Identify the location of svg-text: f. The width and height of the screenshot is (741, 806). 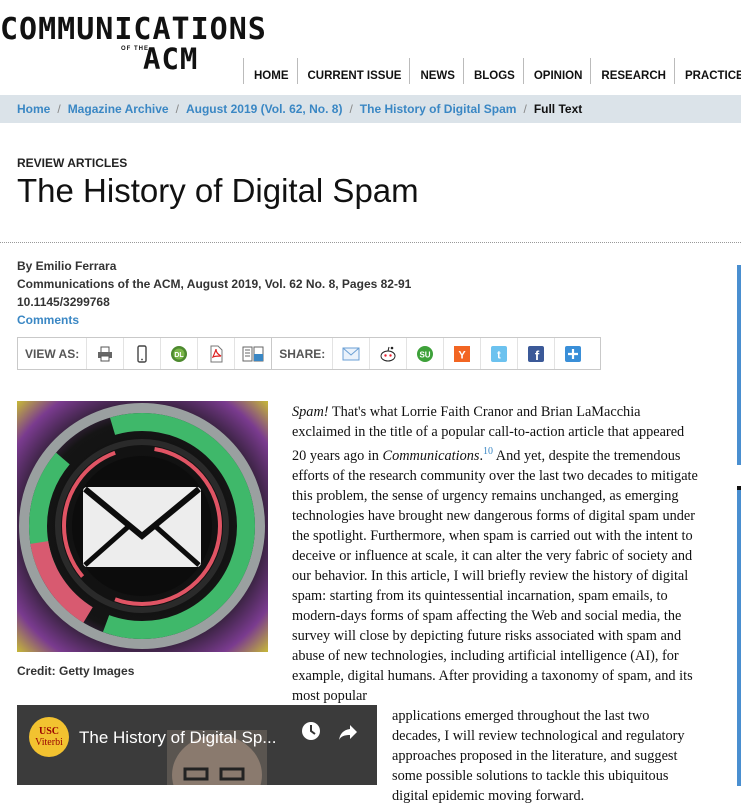
(537, 355).